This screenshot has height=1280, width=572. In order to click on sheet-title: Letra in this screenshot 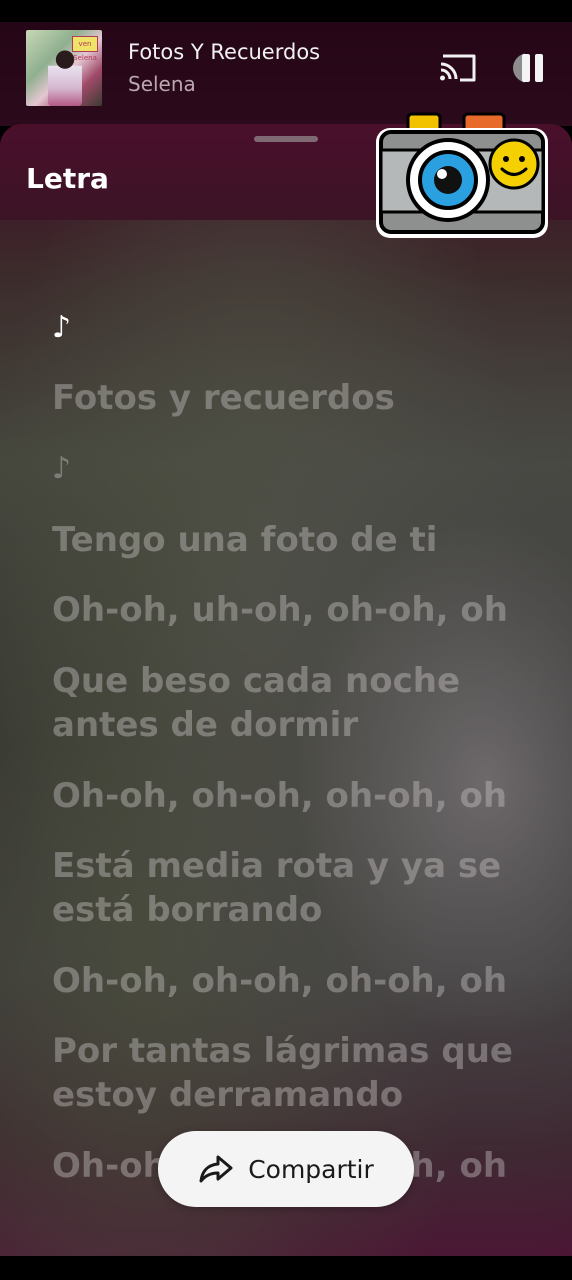, I will do `click(67, 178)`.